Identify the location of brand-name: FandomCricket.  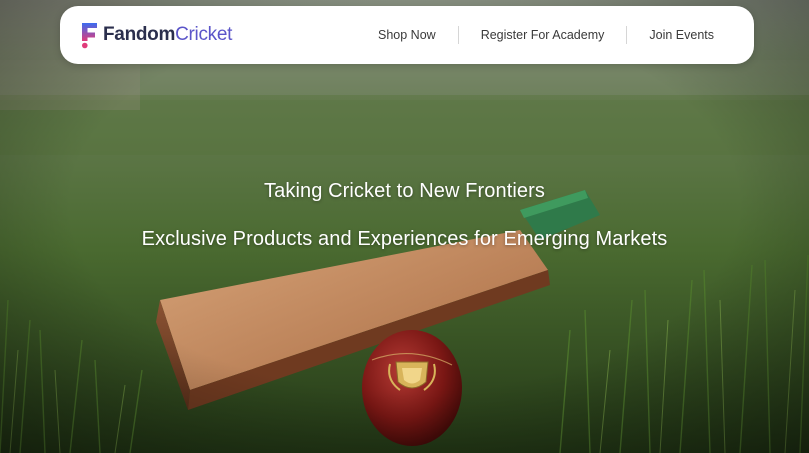
(167, 35).